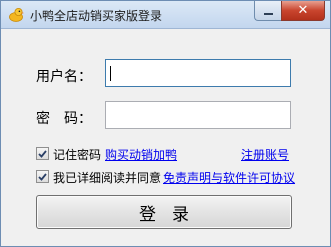 The height and width of the screenshot is (247, 331). I want to click on password-label: 密 码：, so click(64, 119).